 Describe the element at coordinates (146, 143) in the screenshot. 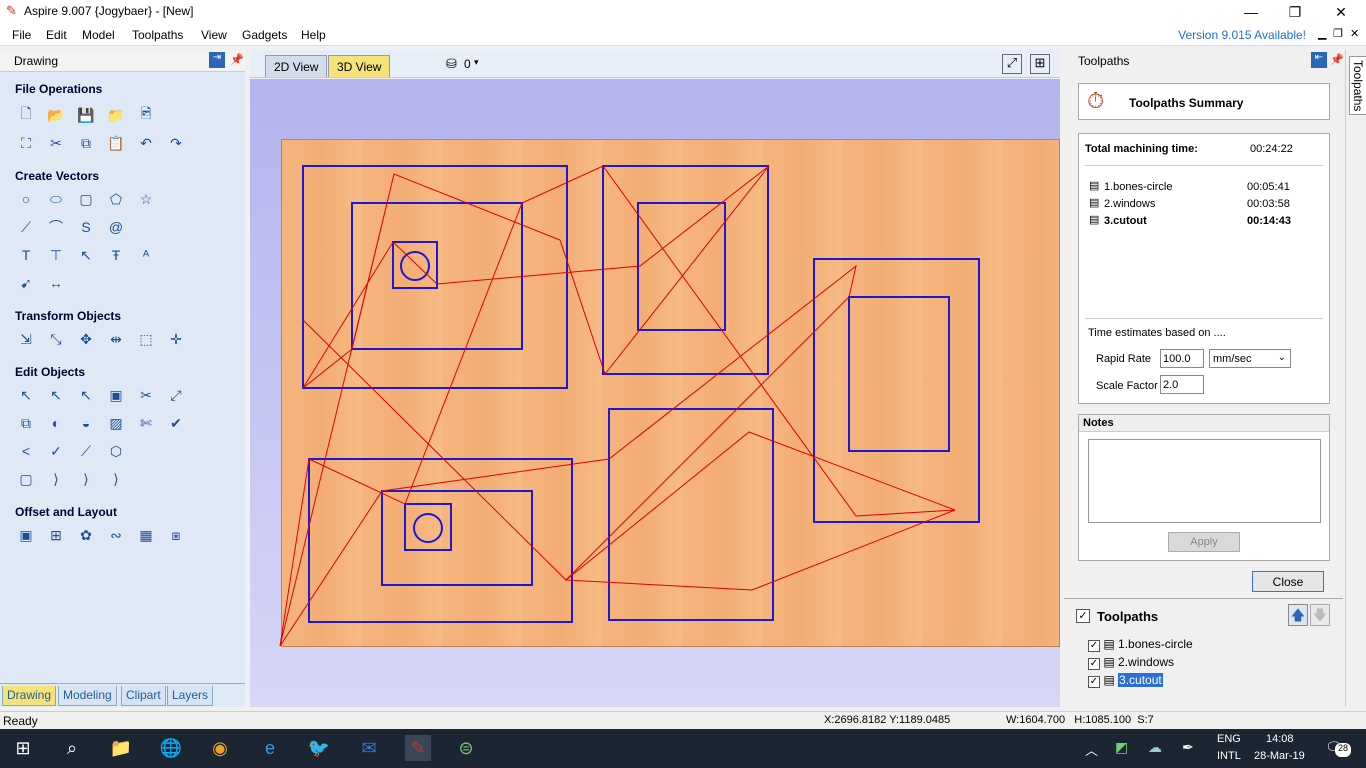

I see `undo-icon: ↶` at that location.